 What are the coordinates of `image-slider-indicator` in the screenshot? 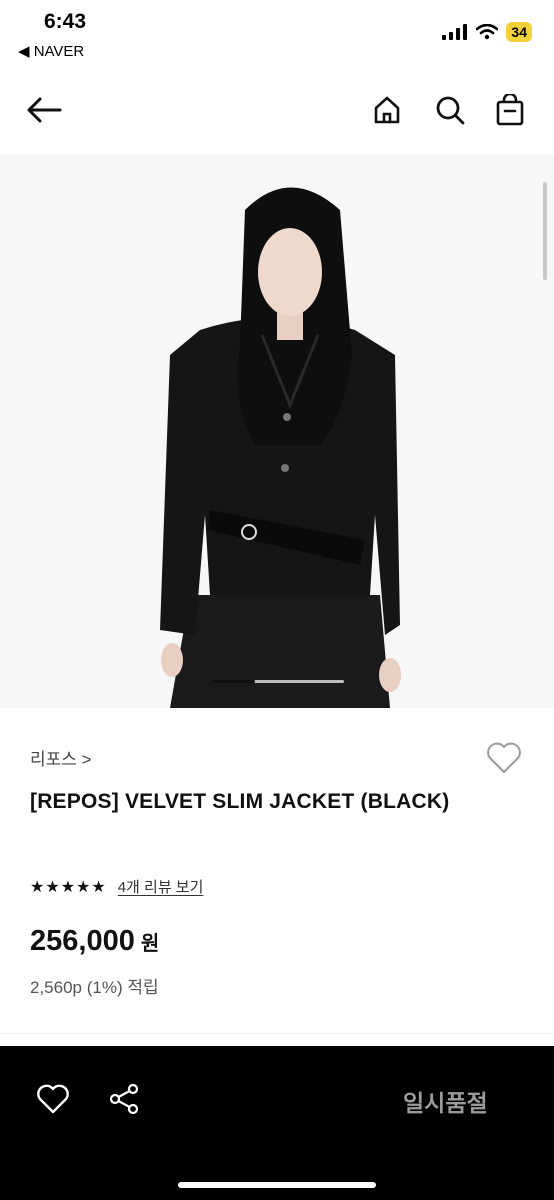 It's located at (232, 681).